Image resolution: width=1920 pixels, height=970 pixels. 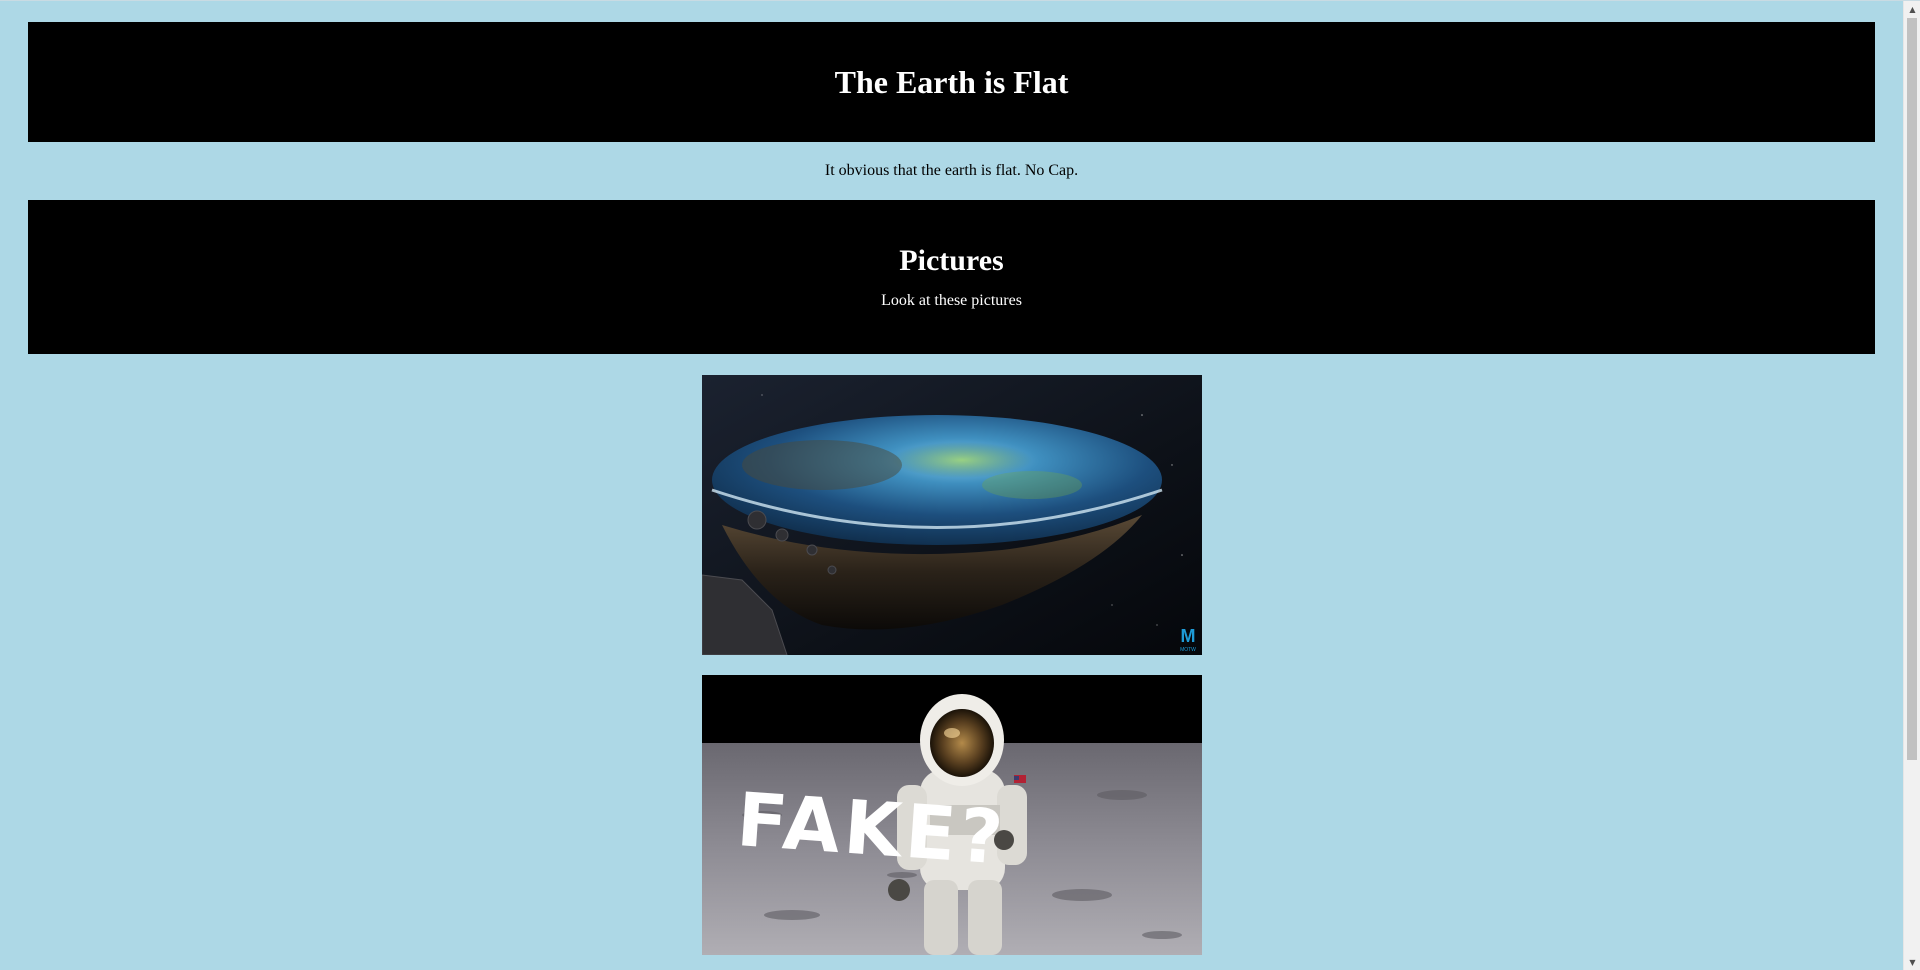 I want to click on title-banner: The Earth is Flat, so click(x=951, y=82).